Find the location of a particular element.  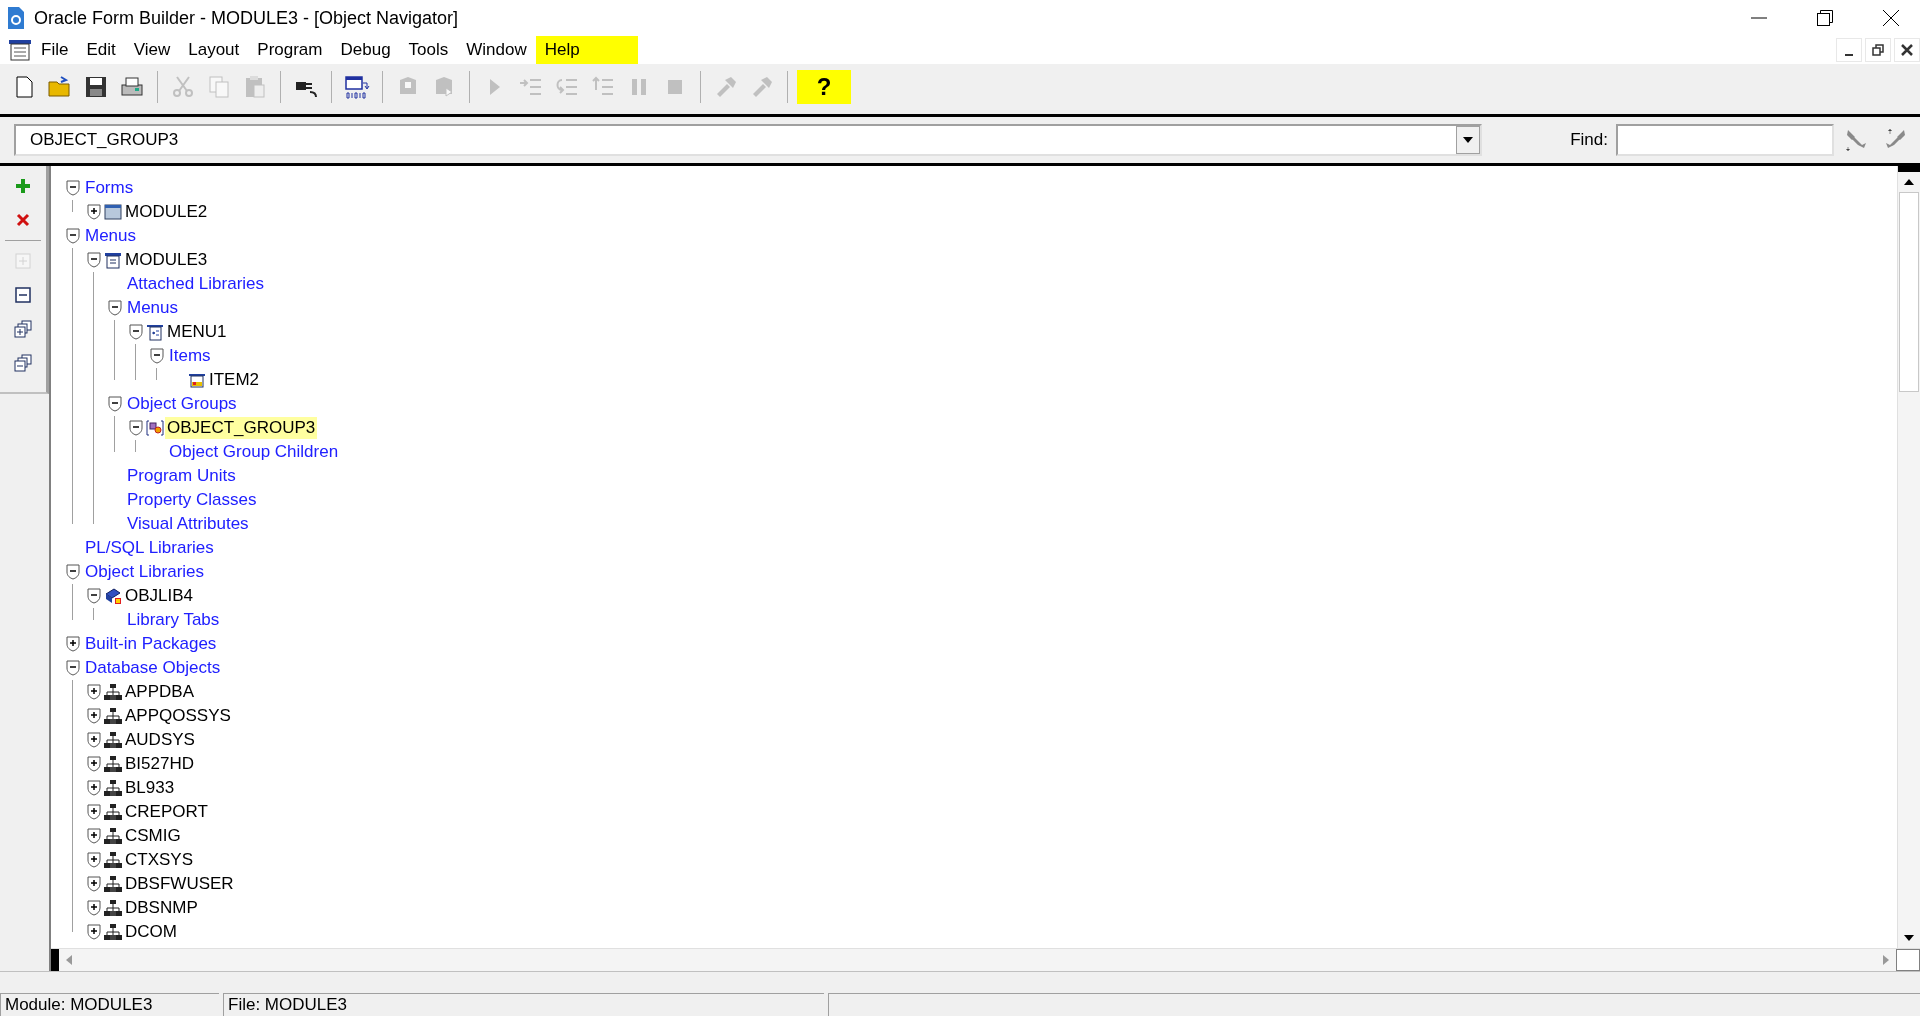

help-button: ? is located at coordinates (824, 87).